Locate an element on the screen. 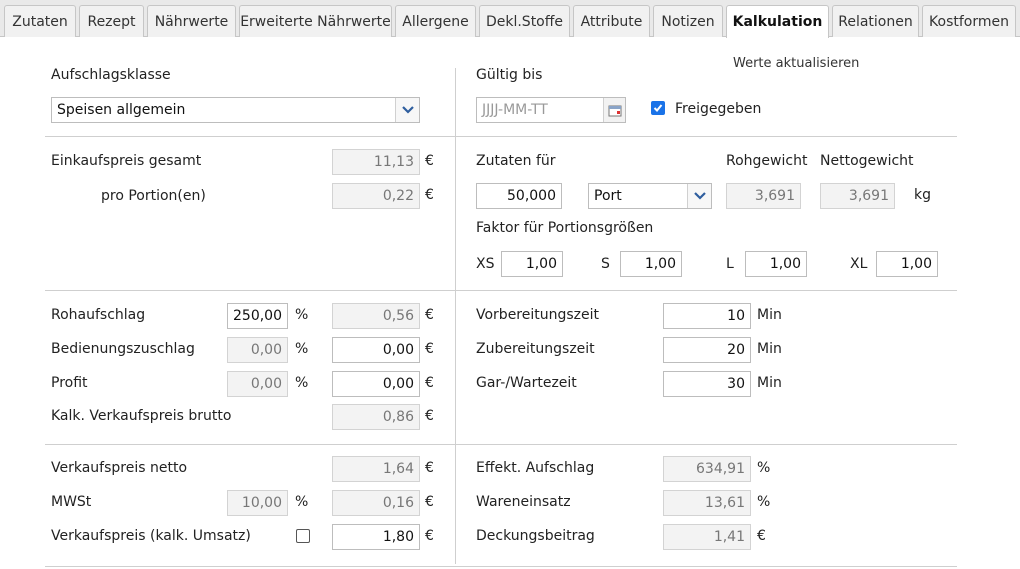 The height and width of the screenshot is (569, 1020). rohaufschlag-euro-value: 0,56 is located at coordinates (376, 316).